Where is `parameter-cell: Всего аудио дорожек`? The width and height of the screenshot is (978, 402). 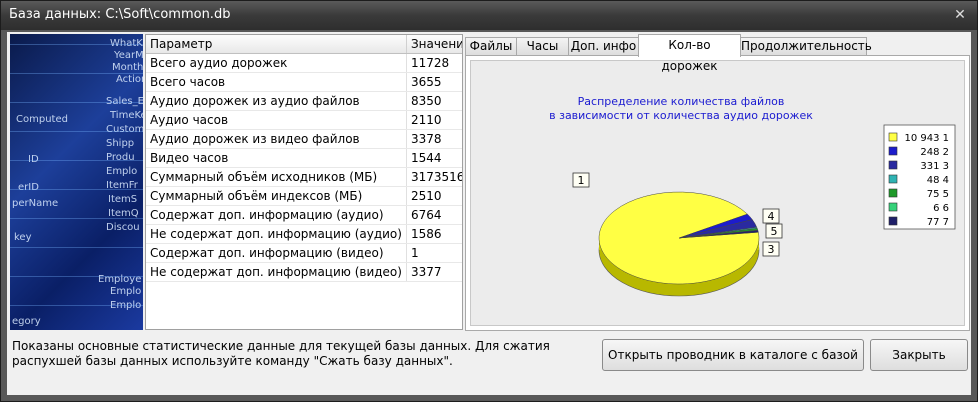 parameter-cell: Всего аудио дорожек is located at coordinates (276, 63).